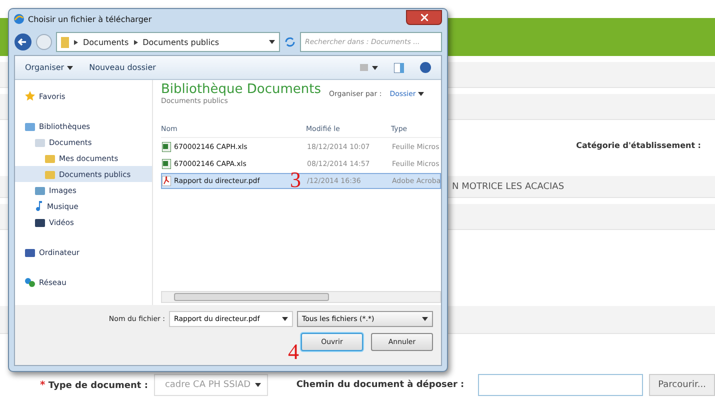 Image resolution: width=715 pixels, height=405 pixels. Describe the element at coordinates (106, 42) in the screenshot. I see `breadcrumb-item: Documents` at that location.